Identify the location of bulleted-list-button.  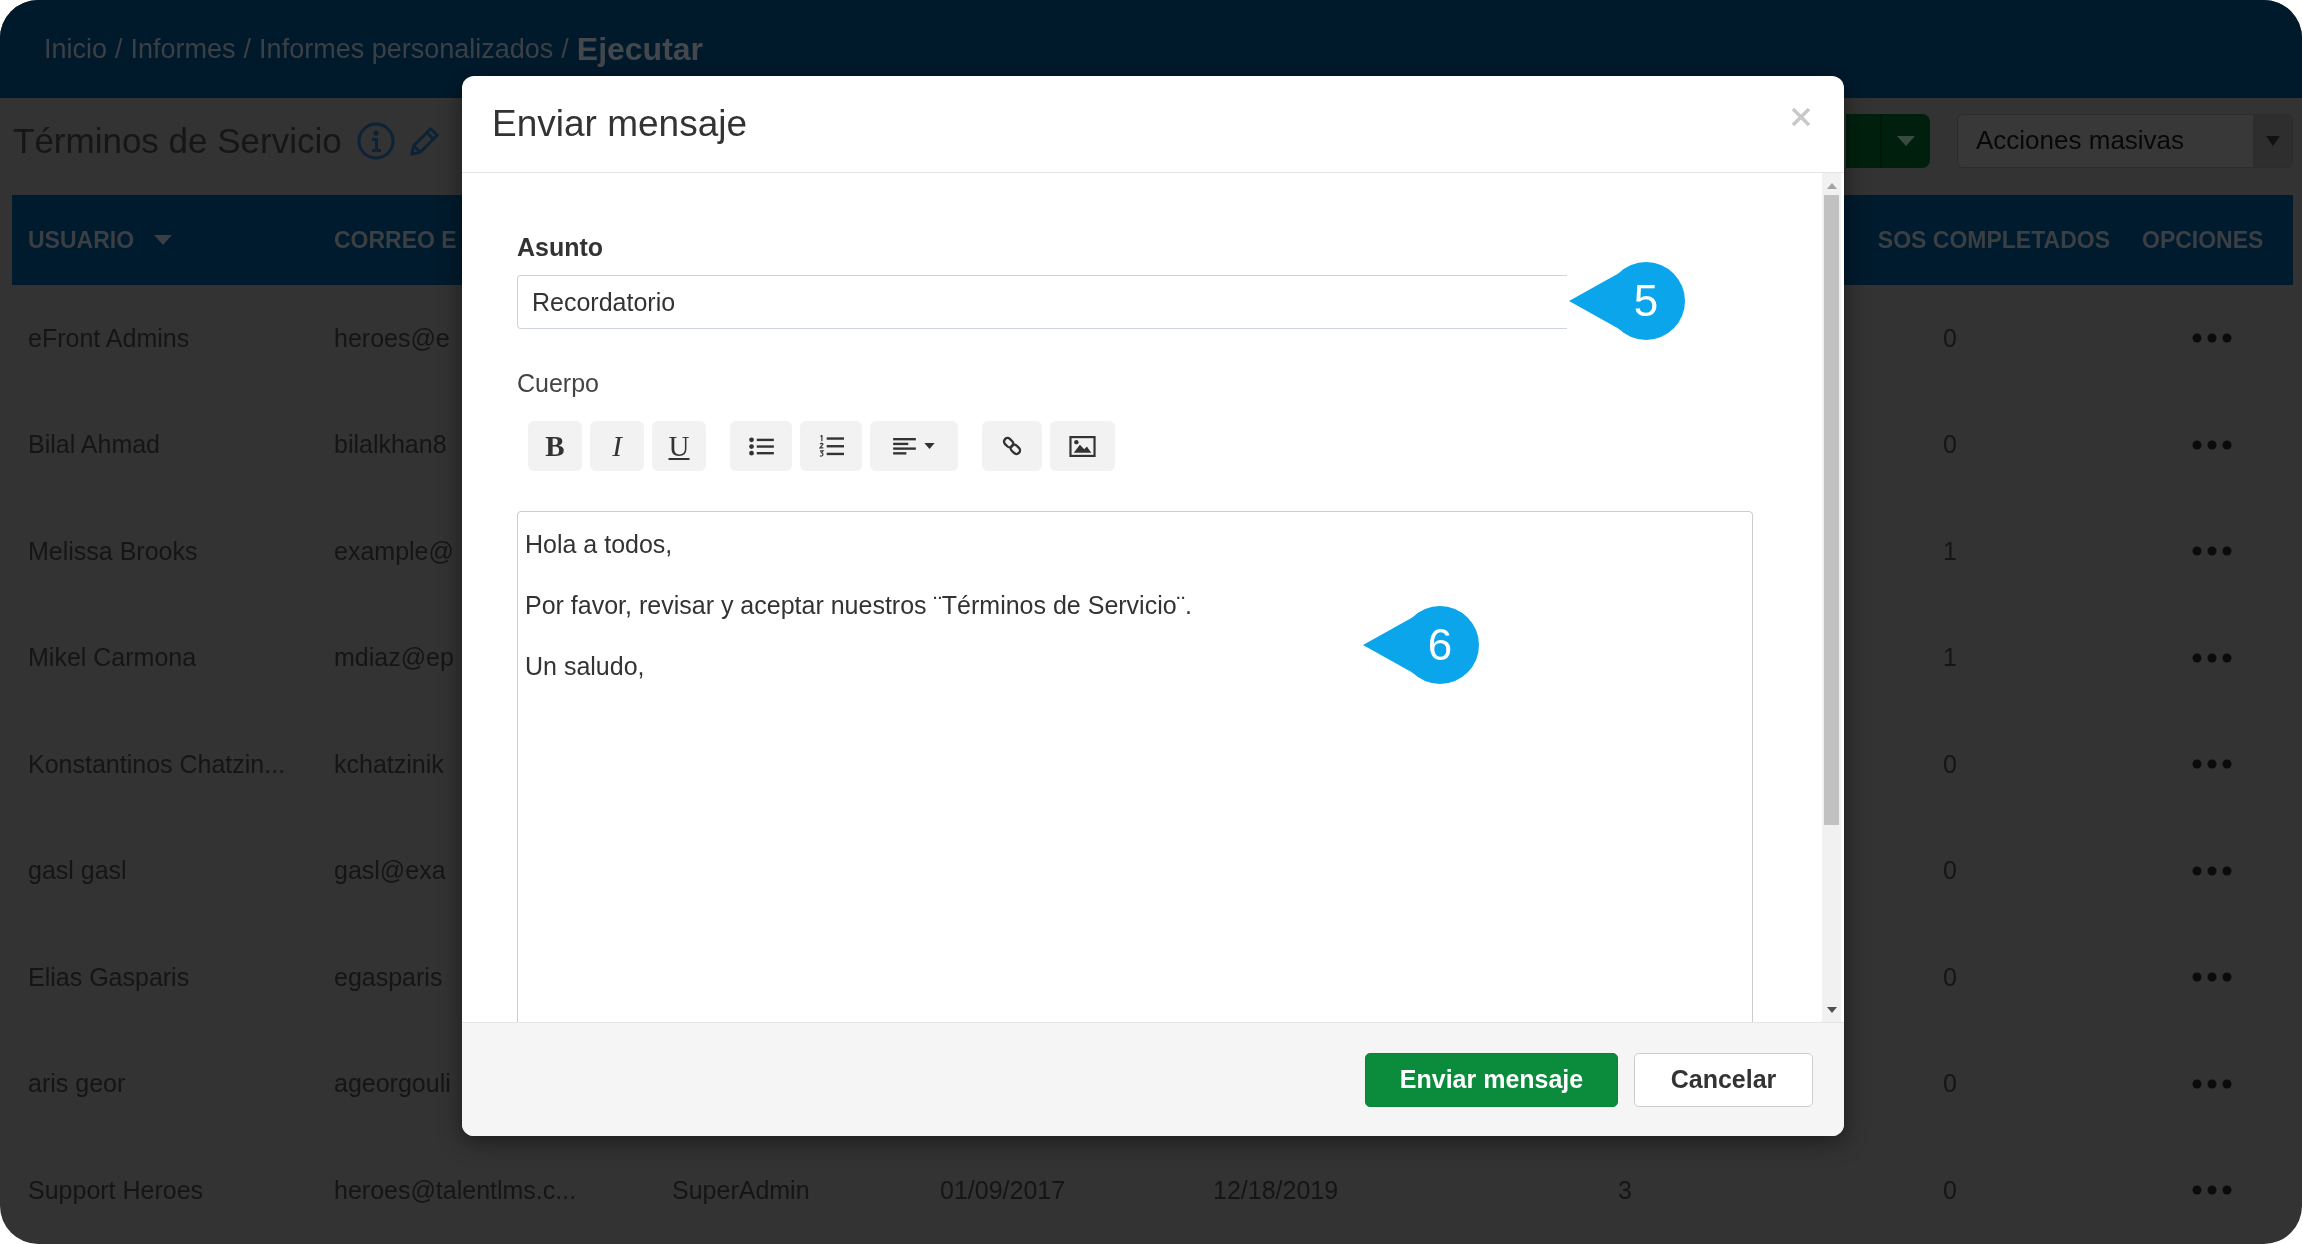
(761, 446).